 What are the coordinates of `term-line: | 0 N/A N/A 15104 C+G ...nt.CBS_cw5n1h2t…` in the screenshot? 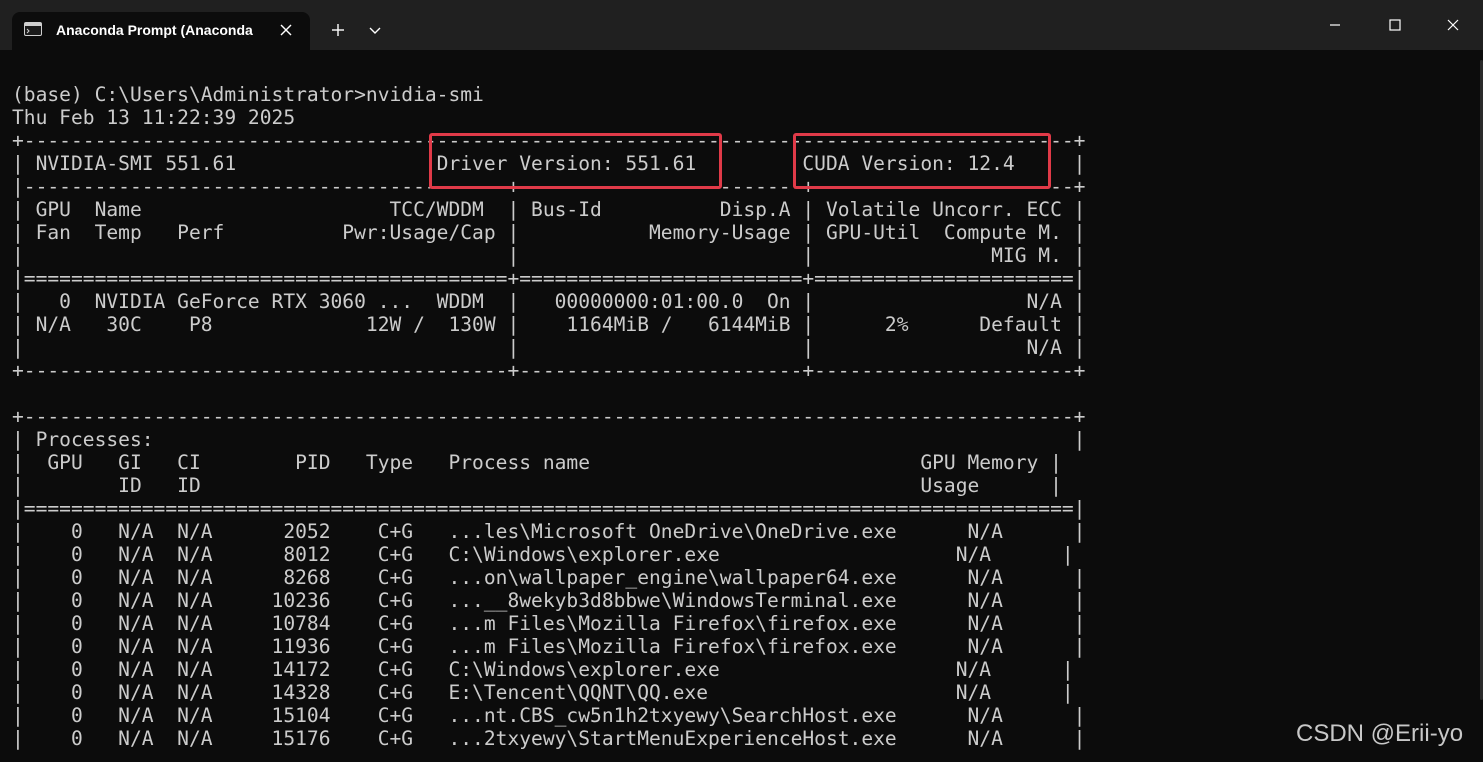 It's located at (549, 715).